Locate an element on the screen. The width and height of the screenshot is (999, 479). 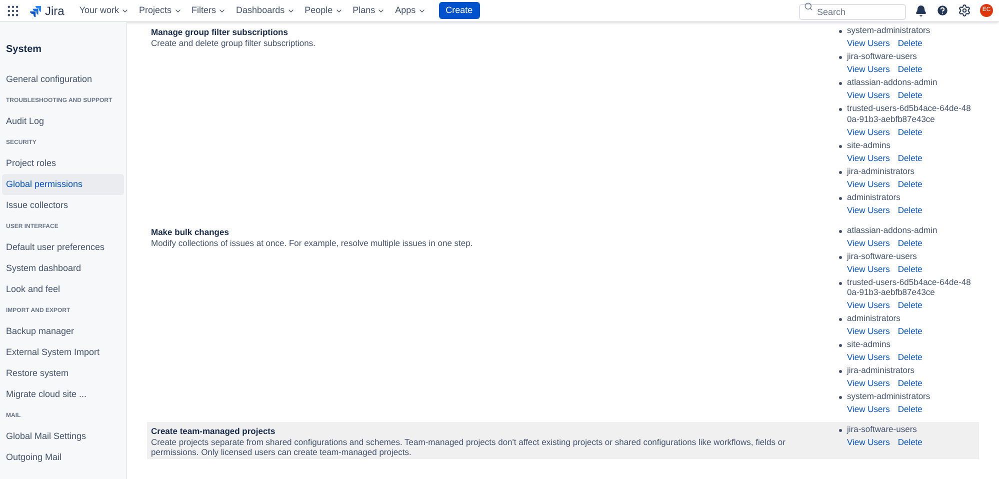
permission-description: Create and delete group filter subscriptions. is located at coordinates (233, 43).